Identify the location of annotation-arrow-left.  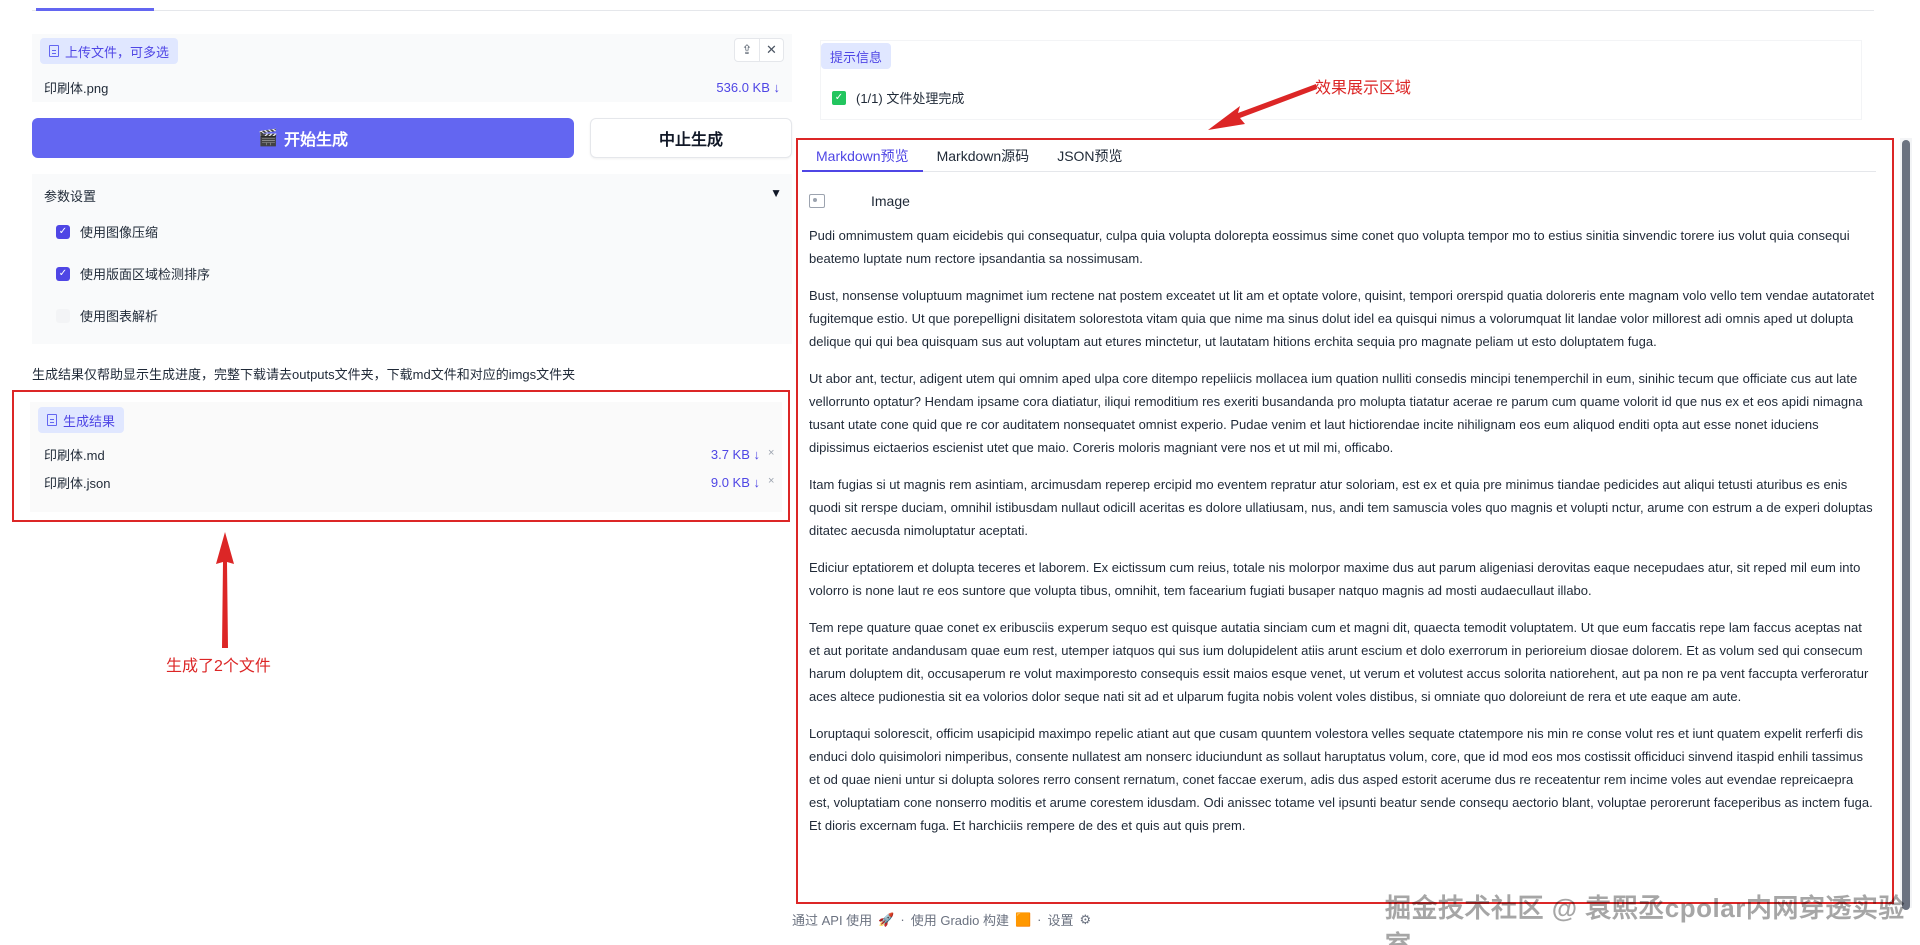
(1262, 107).